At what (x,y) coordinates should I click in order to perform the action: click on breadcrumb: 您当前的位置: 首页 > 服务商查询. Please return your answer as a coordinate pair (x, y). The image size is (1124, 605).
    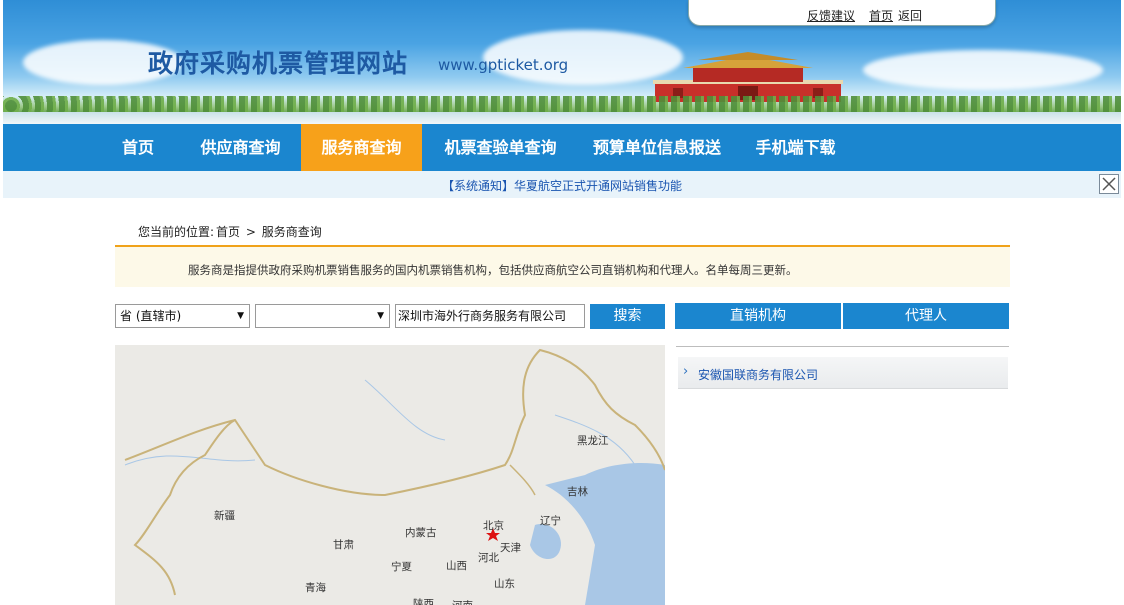
    Looking at the image, I should click on (231, 231).